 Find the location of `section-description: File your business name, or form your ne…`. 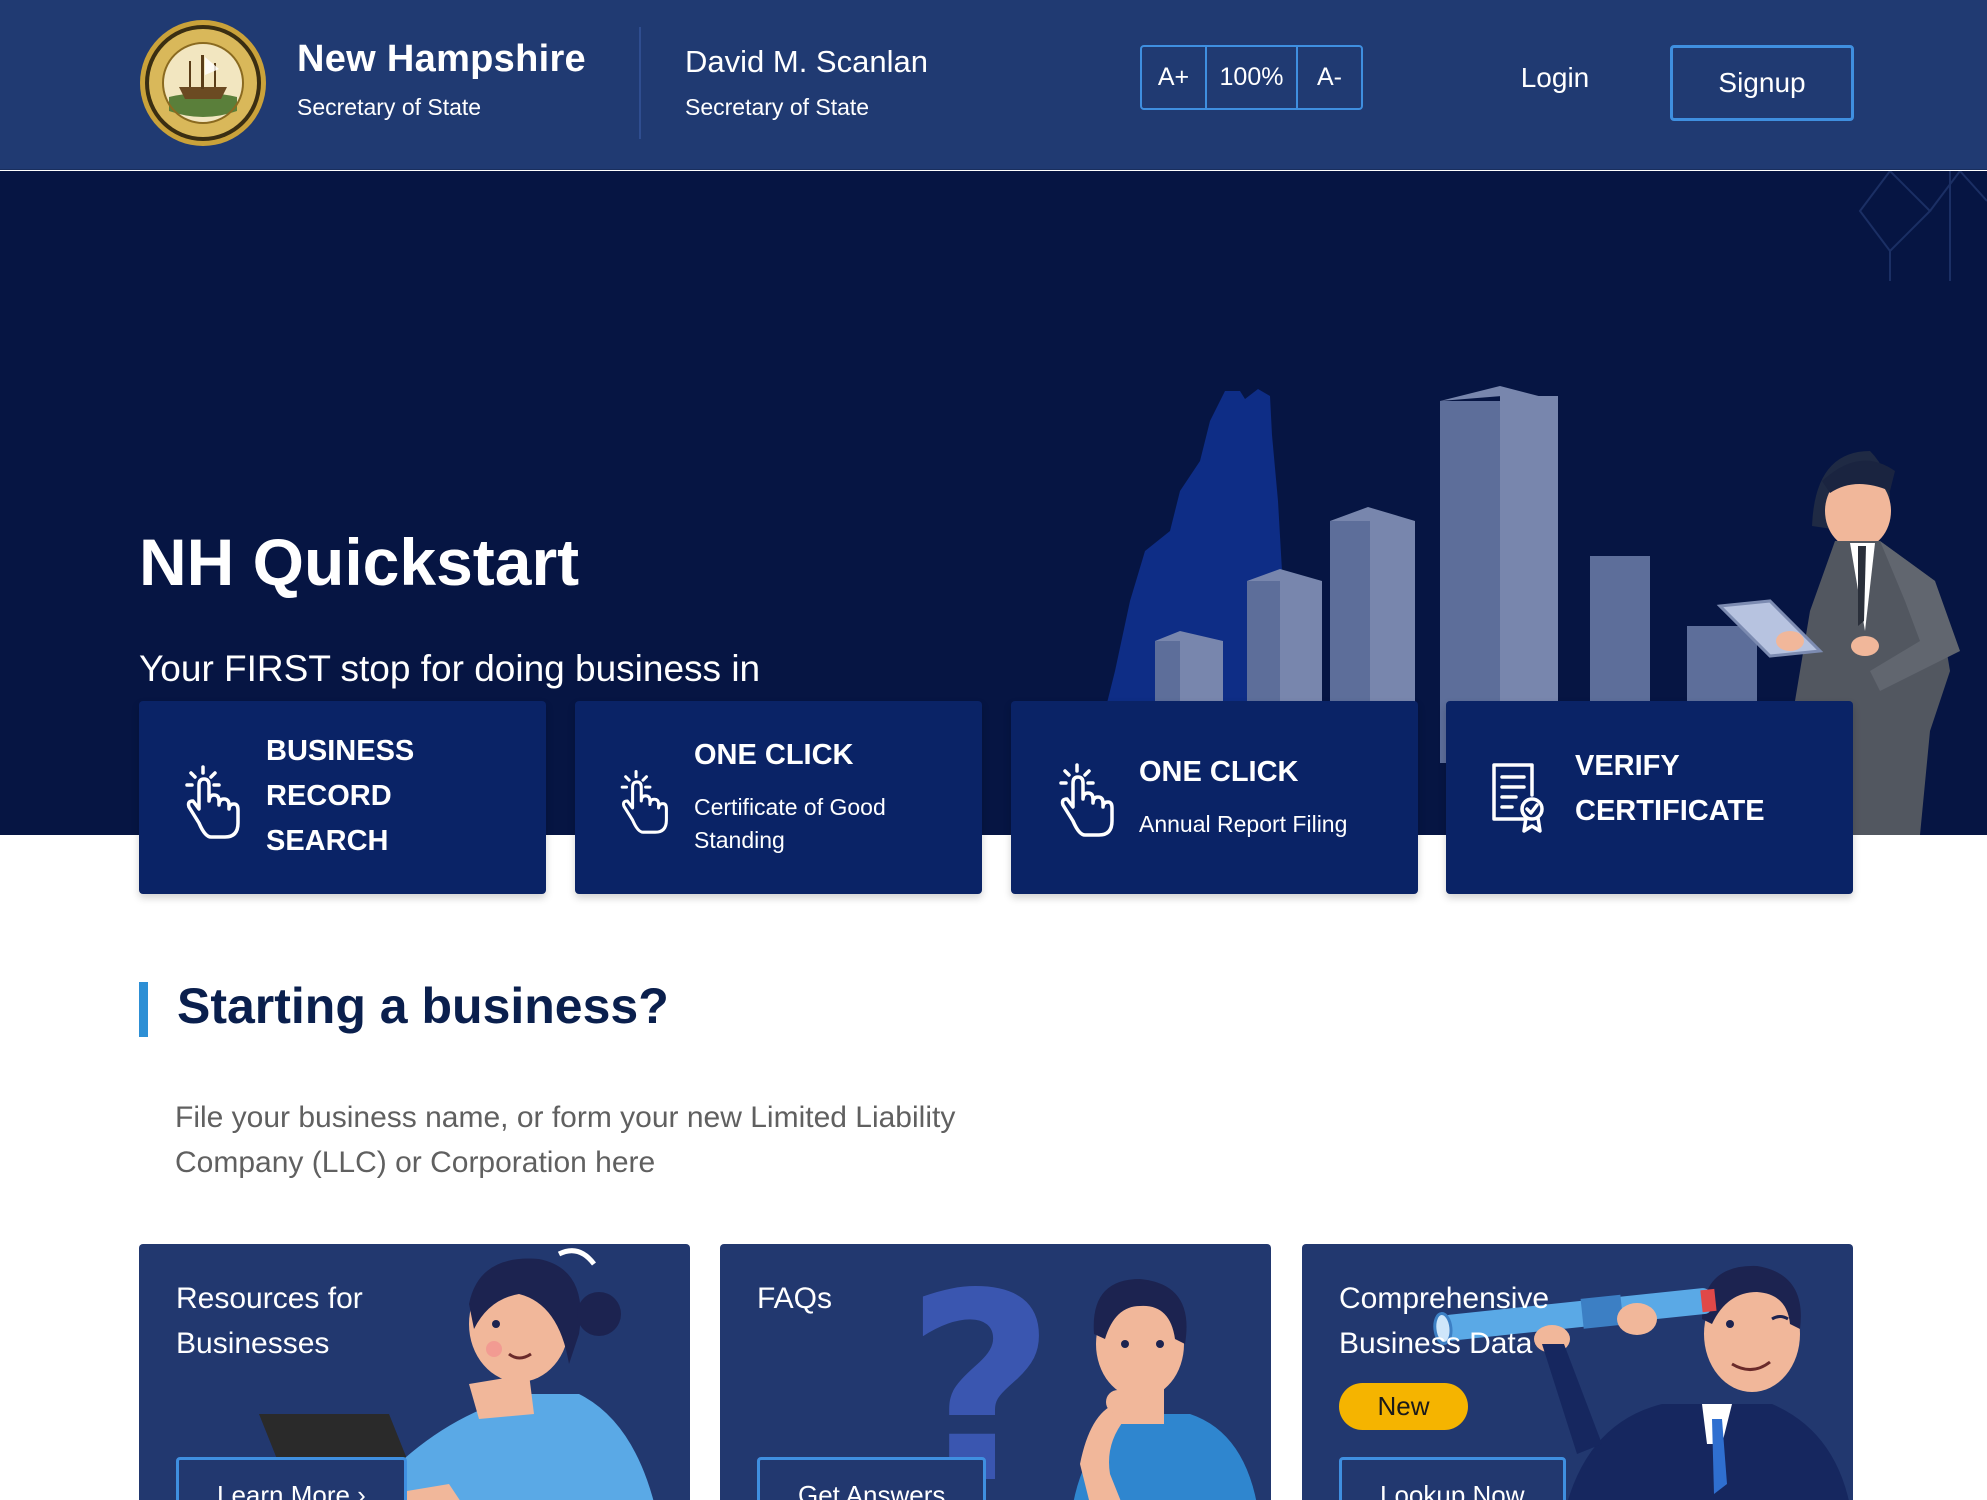

section-description: File your business name, or form your ne… is located at coordinates (565, 1140).